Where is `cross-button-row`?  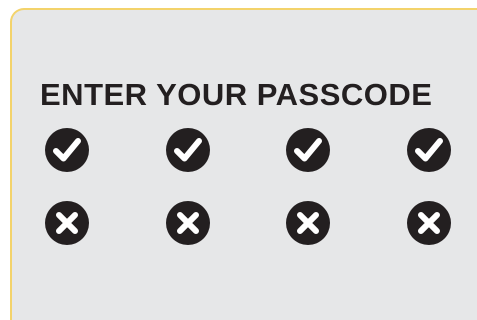 cross-button-row is located at coordinates (260, 223).